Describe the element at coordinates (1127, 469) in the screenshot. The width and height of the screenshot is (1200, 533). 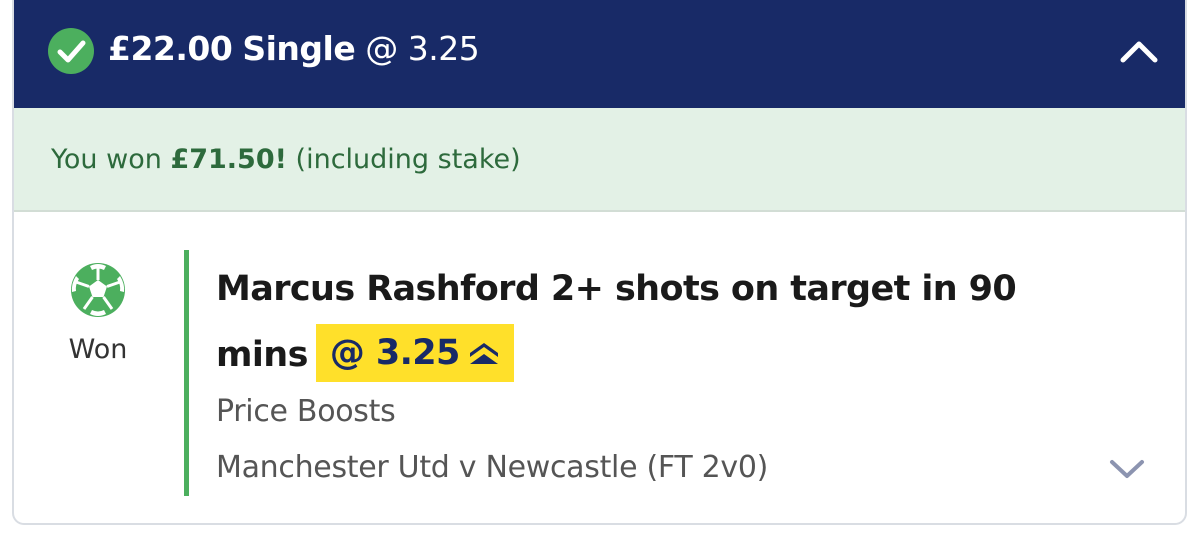
I see `chevron-down-icon` at that location.